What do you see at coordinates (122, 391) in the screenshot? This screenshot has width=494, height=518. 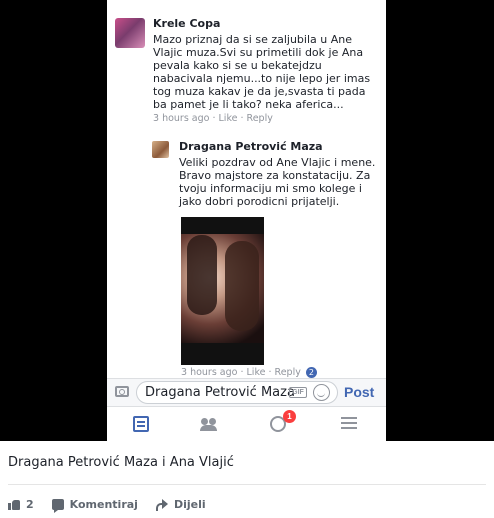 I see `camera-icon` at bounding box center [122, 391].